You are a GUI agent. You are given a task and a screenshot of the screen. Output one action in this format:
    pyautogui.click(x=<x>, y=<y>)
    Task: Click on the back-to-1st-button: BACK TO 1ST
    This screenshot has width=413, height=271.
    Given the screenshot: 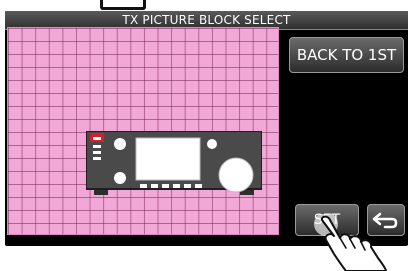 What is the action you would take?
    pyautogui.click(x=346, y=55)
    